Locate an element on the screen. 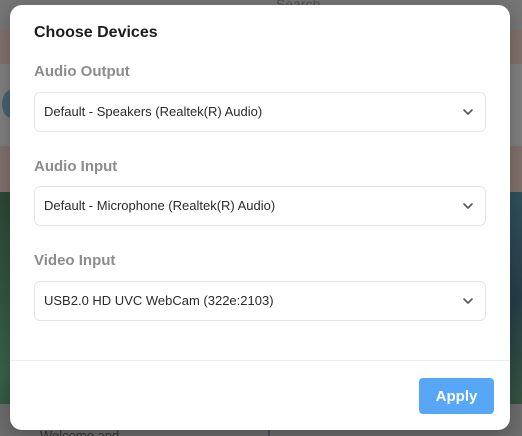  video-input-value: USB2.0 HD UVC WebCam (322e:2103) is located at coordinates (159, 300).